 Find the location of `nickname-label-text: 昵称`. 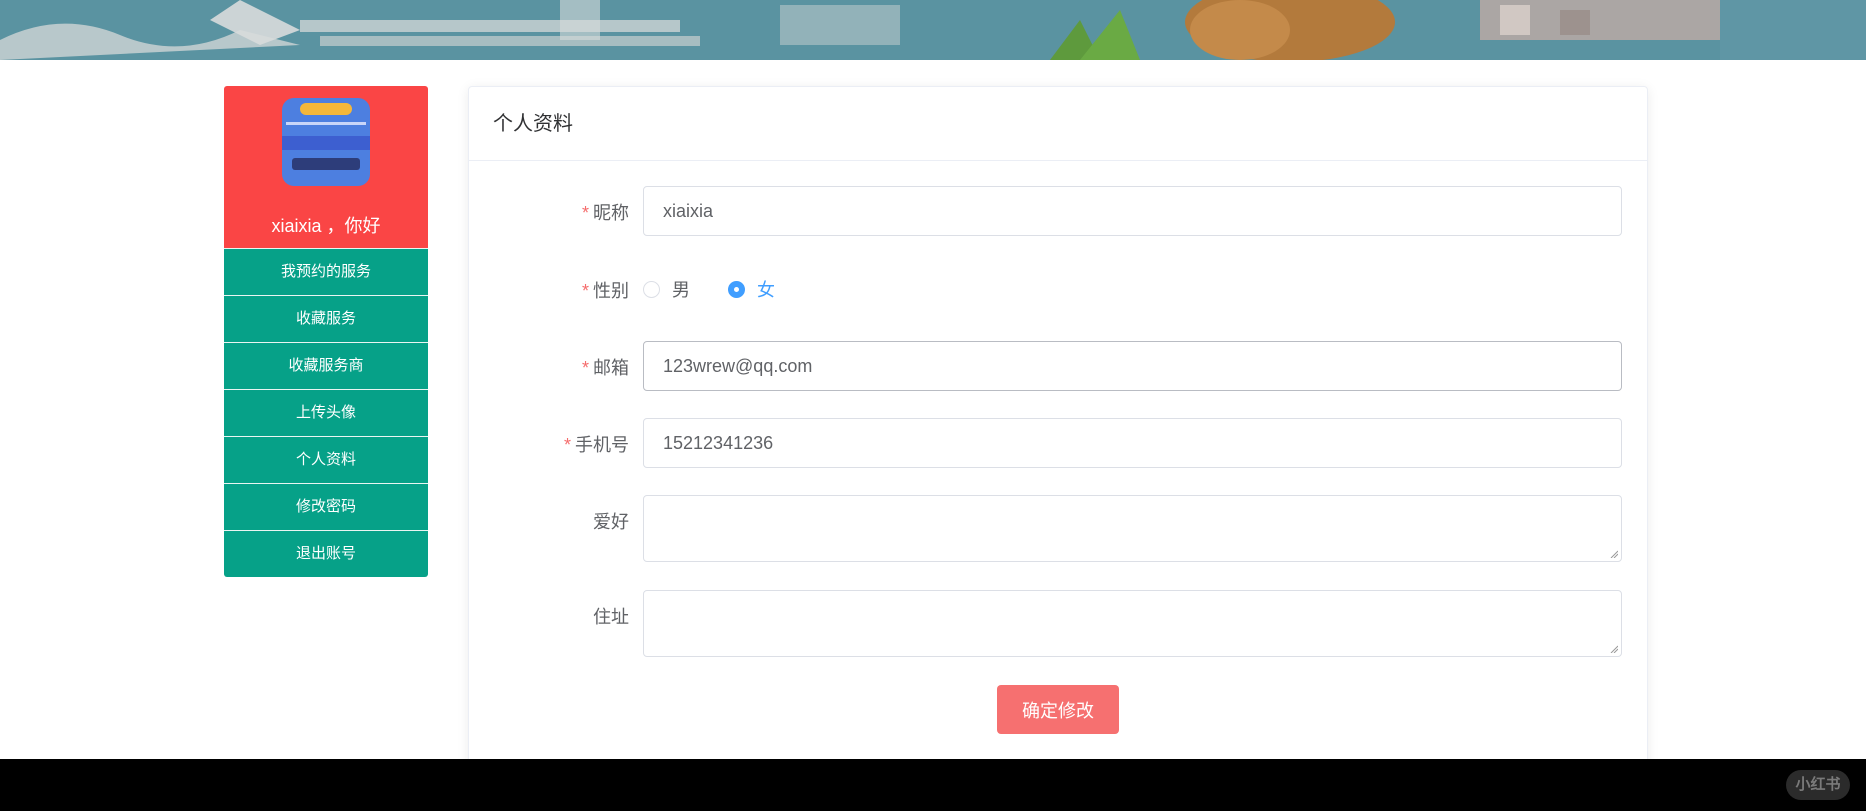

nickname-label-text: 昵称 is located at coordinates (611, 213).